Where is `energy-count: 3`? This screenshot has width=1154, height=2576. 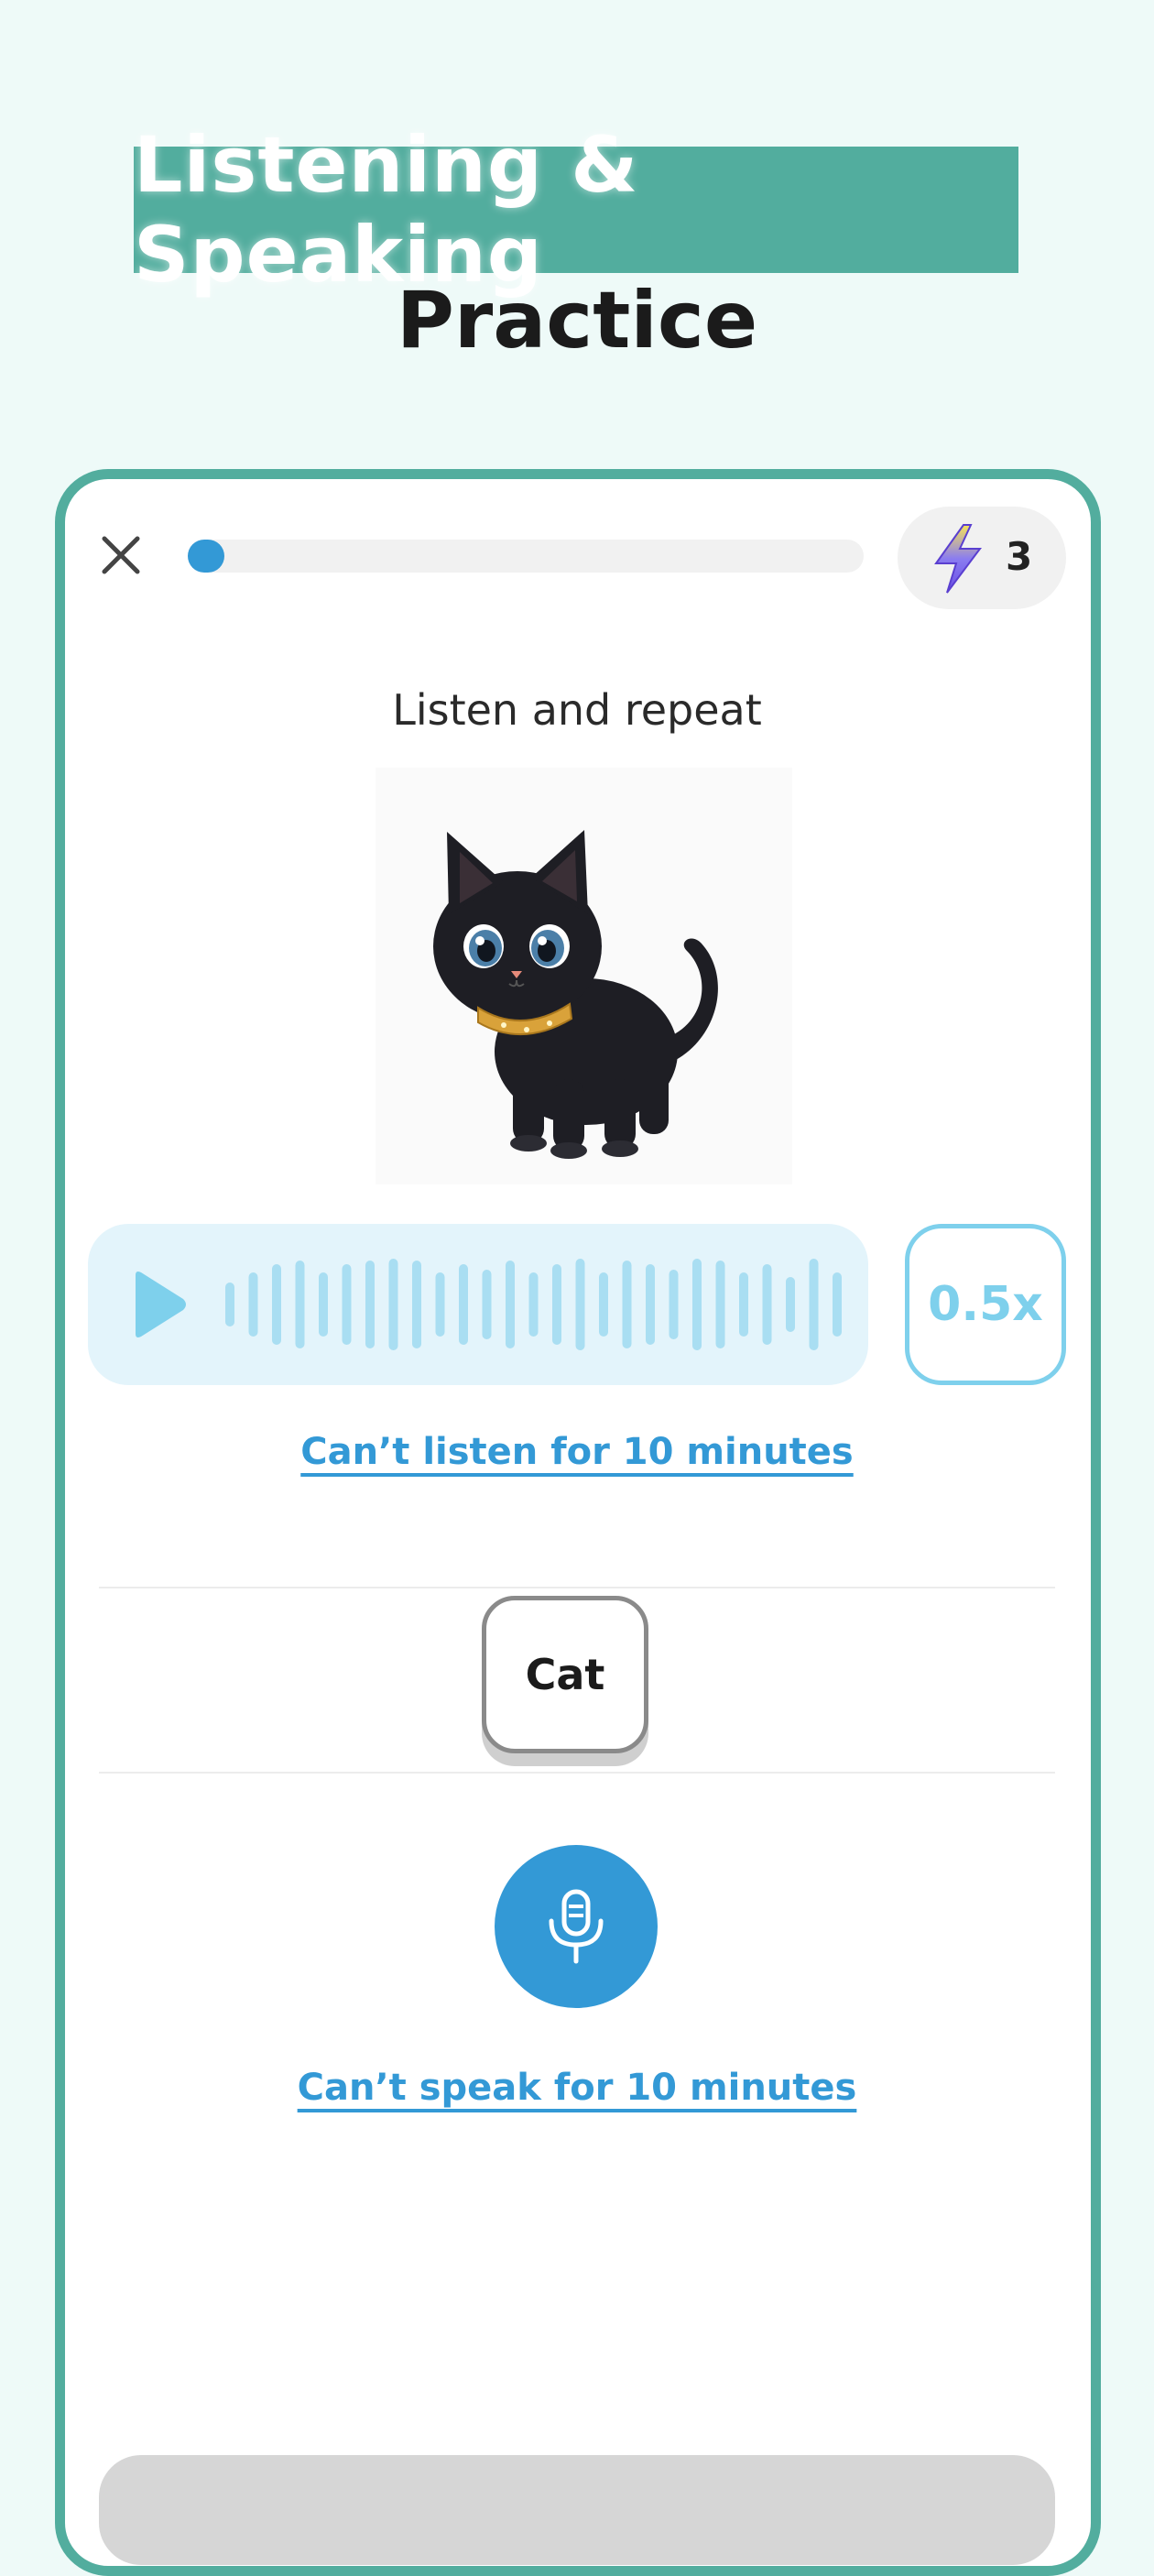
energy-count: 3 is located at coordinates (1019, 557).